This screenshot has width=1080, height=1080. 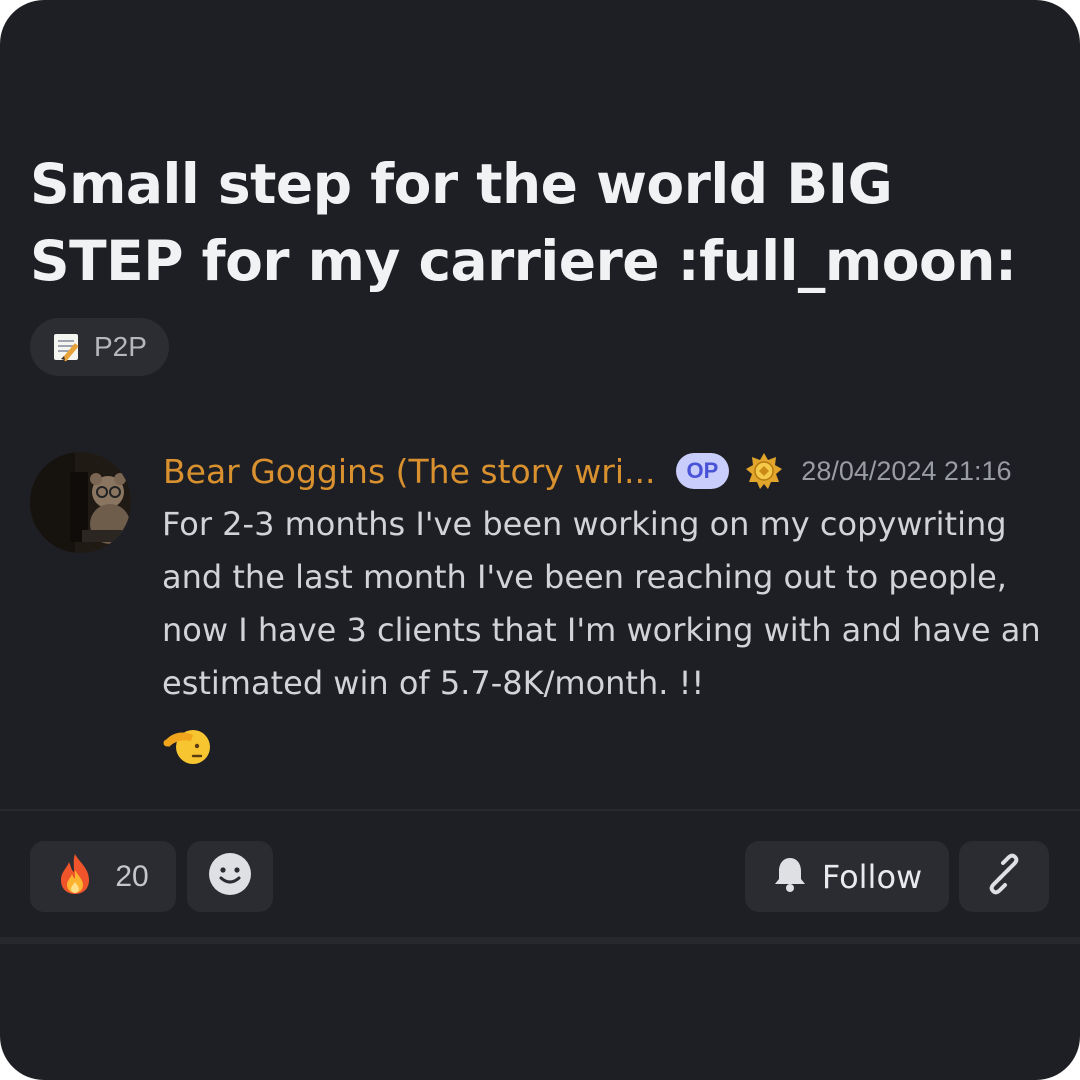 I want to click on timestamp: 28/04/2024 21:16, so click(x=906, y=470).